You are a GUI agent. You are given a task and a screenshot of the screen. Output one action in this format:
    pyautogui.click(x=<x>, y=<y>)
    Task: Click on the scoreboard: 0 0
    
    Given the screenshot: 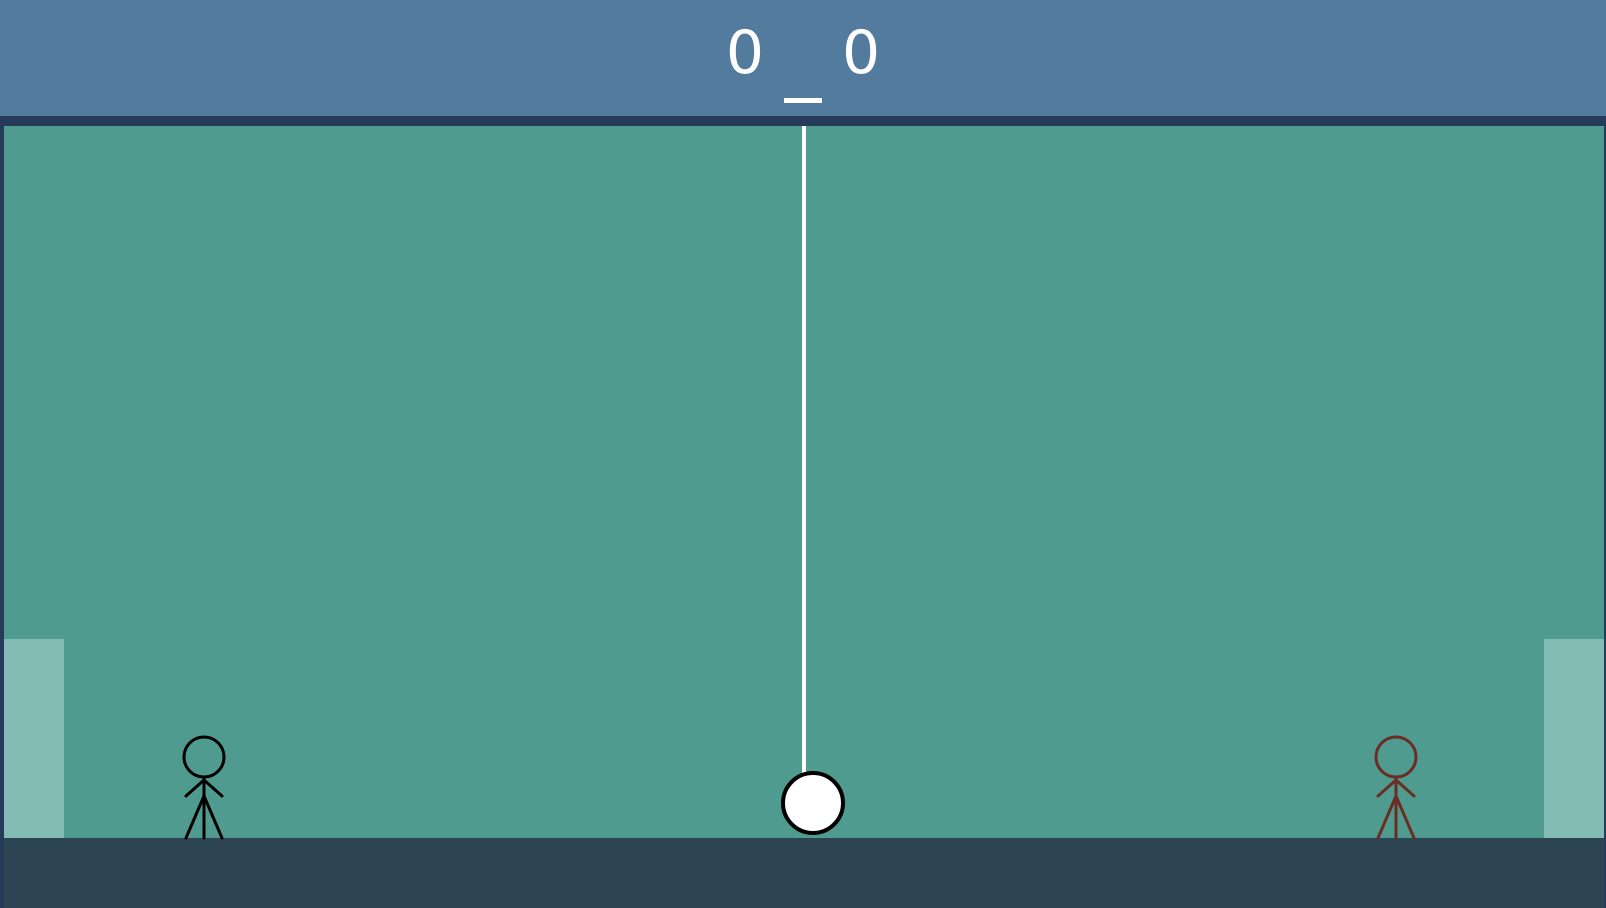 What is the action you would take?
    pyautogui.click(x=803, y=58)
    